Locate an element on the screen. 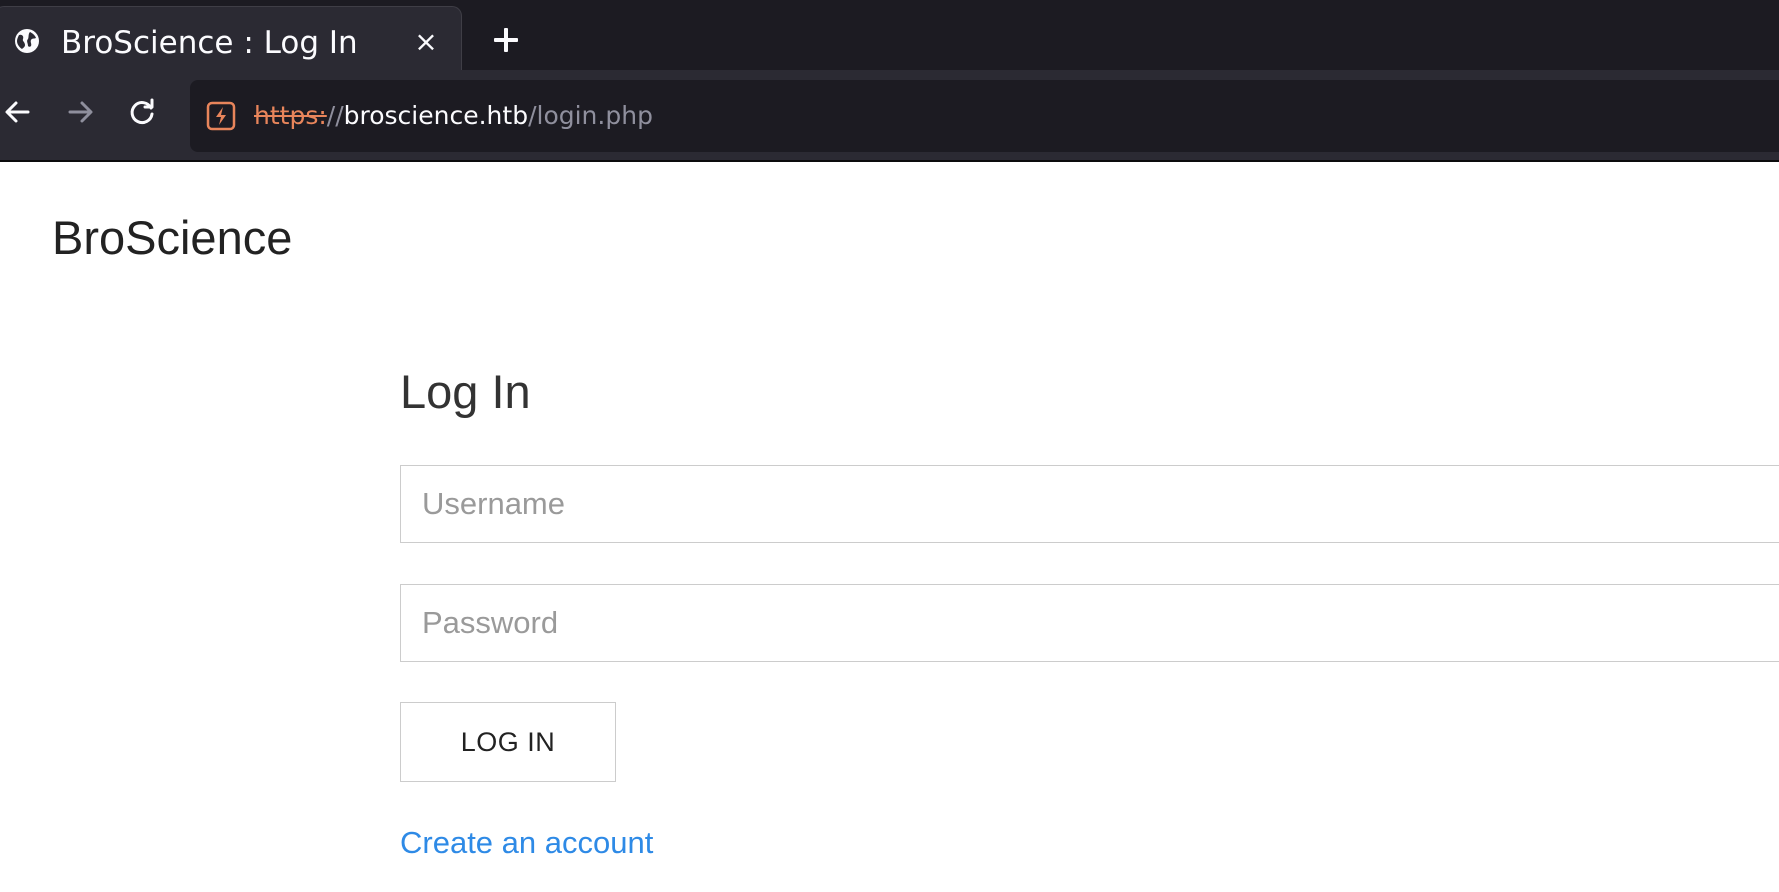 The width and height of the screenshot is (1779, 892). url-scheme: https: is located at coordinates (290, 115).